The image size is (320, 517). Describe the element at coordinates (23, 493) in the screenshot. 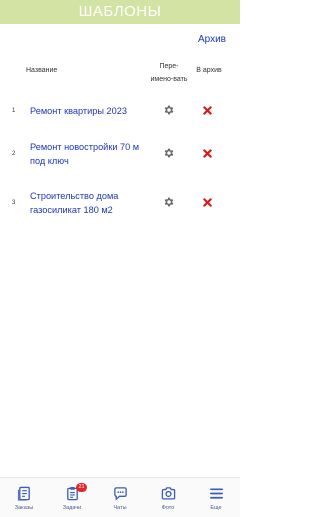

I see `orders-icon` at that location.